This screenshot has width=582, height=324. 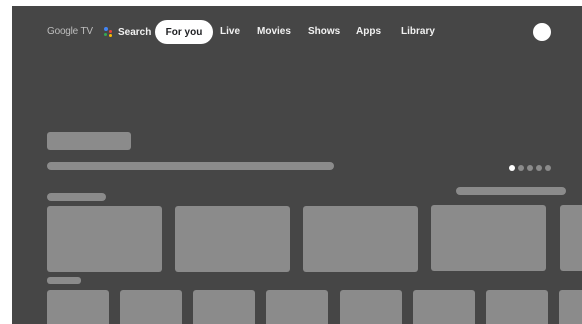 What do you see at coordinates (190, 166) in the screenshot?
I see `hero-description-placeholder` at bounding box center [190, 166].